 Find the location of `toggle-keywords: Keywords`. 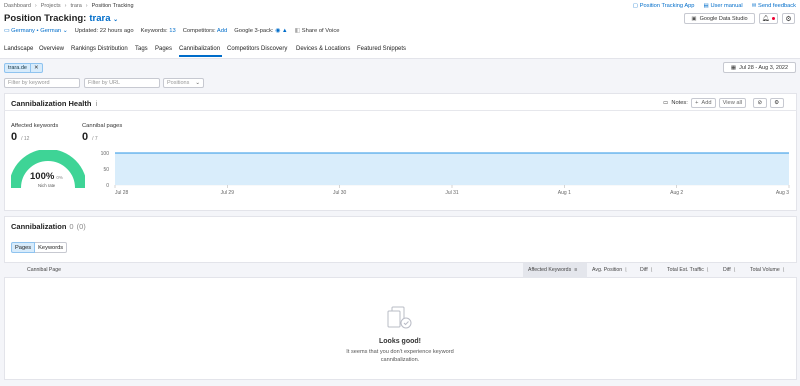

toggle-keywords: Keywords is located at coordinates (51, 247).